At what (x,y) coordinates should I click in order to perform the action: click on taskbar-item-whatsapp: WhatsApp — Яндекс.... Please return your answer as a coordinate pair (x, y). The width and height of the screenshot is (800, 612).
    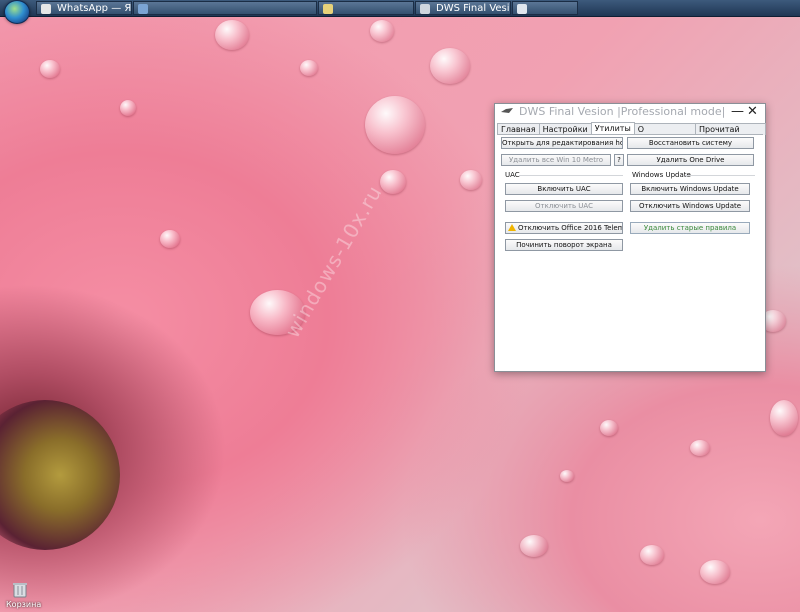
    Looking at the image, I should click on (84, 8).